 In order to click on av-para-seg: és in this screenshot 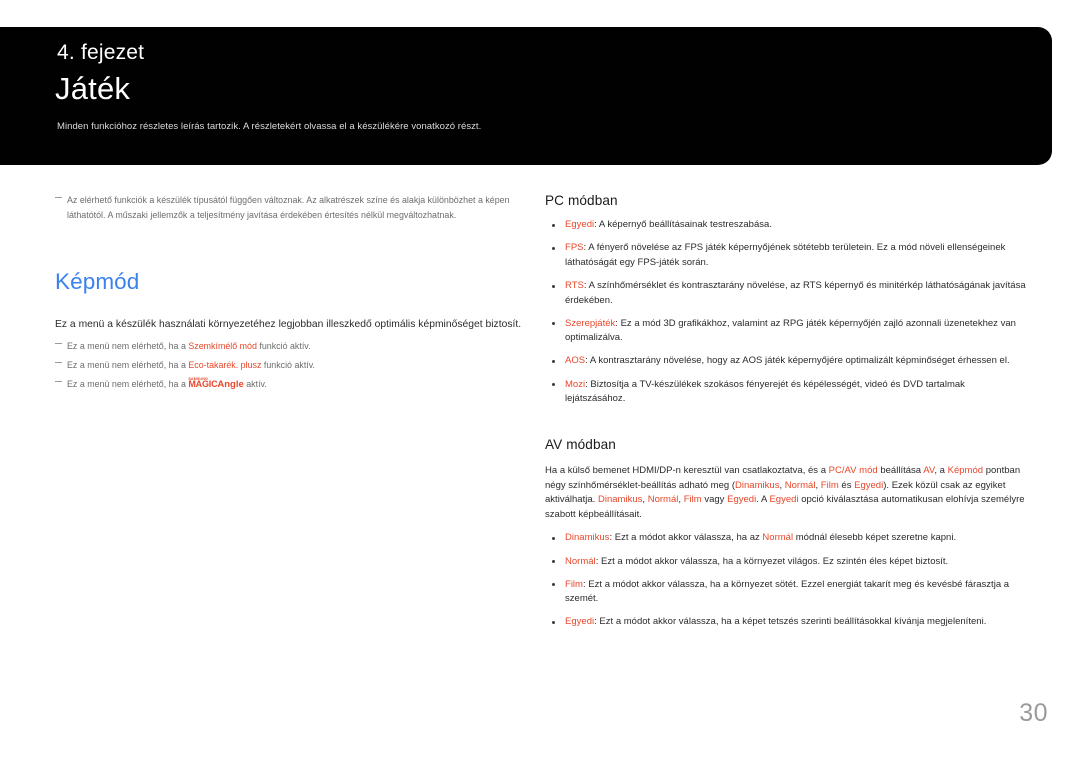, I will do `click(846, 485)`.